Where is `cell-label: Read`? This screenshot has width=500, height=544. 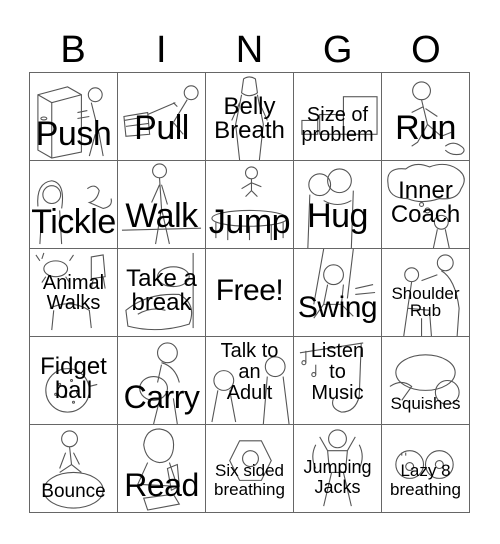 cell-label: Read is located at coordinates (161, 485).